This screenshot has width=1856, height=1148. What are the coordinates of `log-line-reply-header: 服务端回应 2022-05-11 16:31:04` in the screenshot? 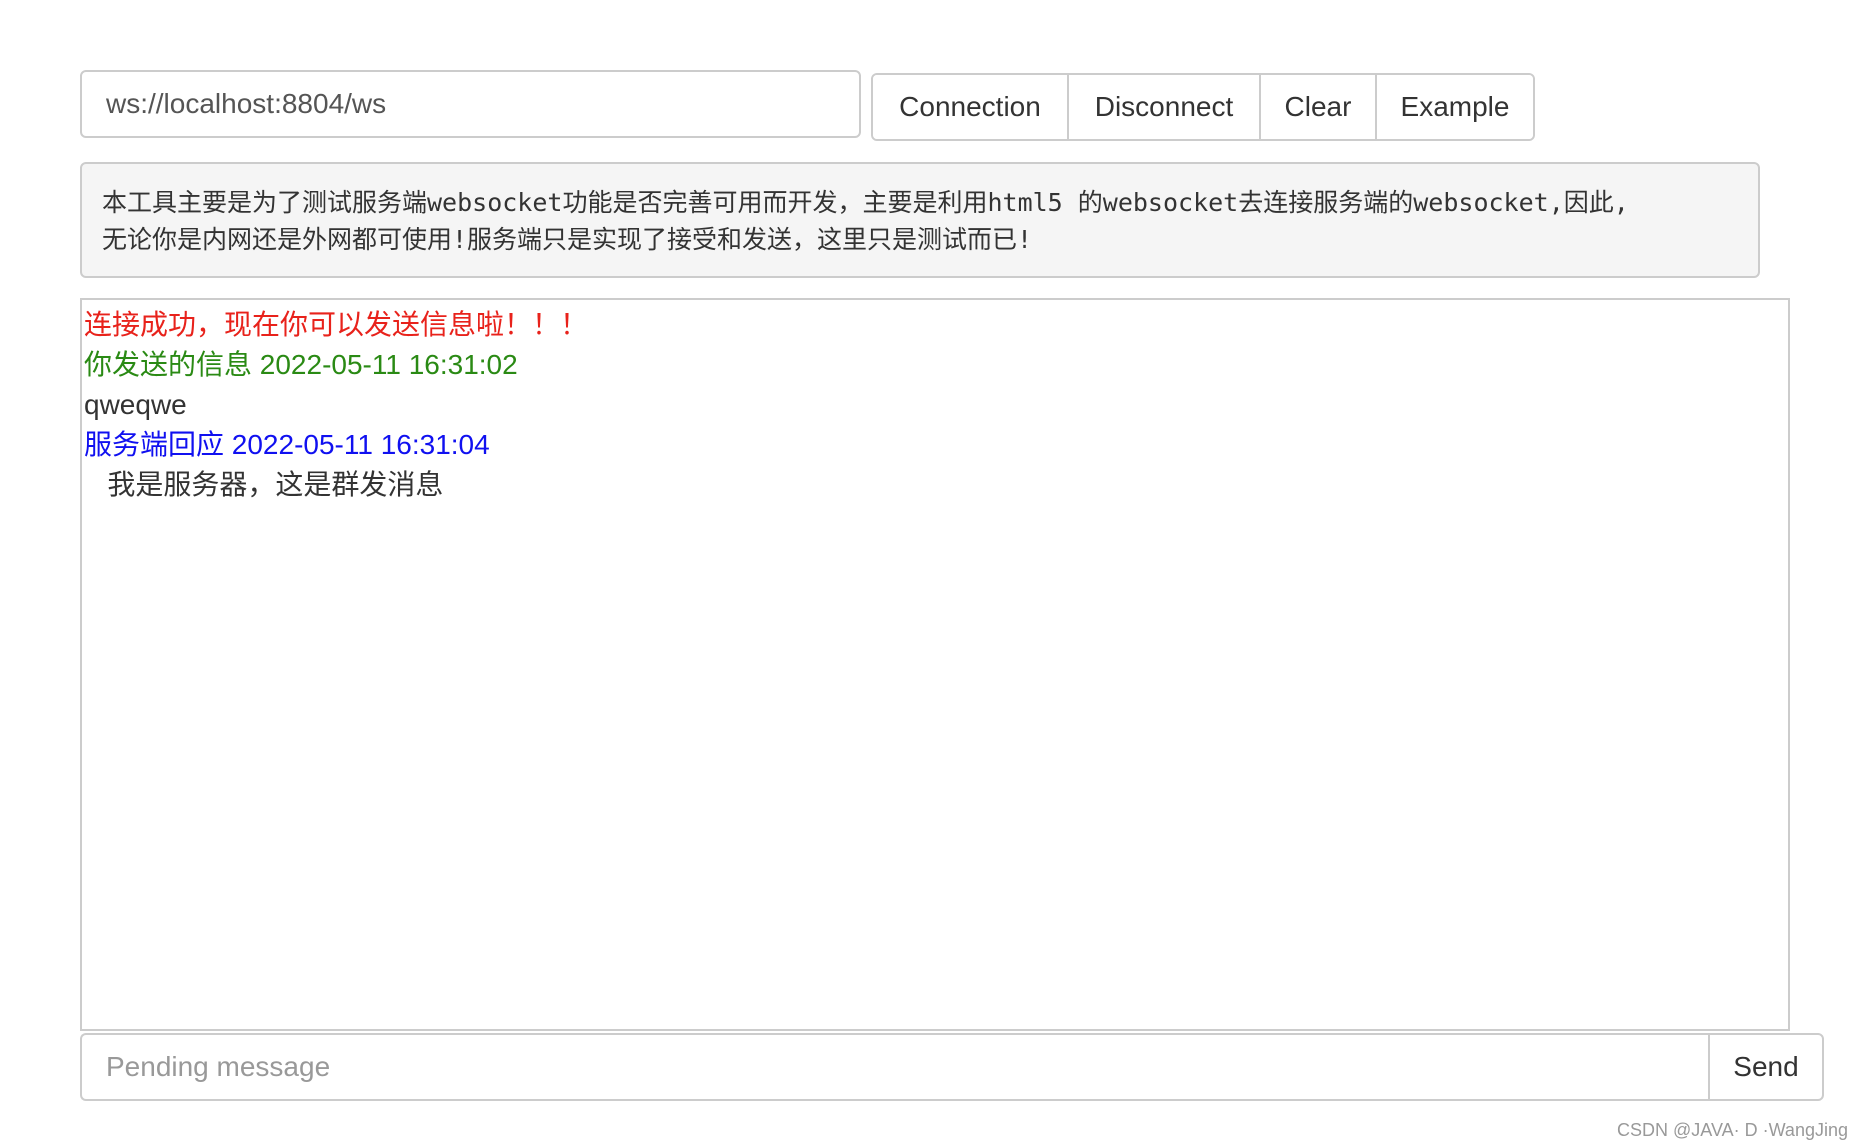 It's located at (287, 444).